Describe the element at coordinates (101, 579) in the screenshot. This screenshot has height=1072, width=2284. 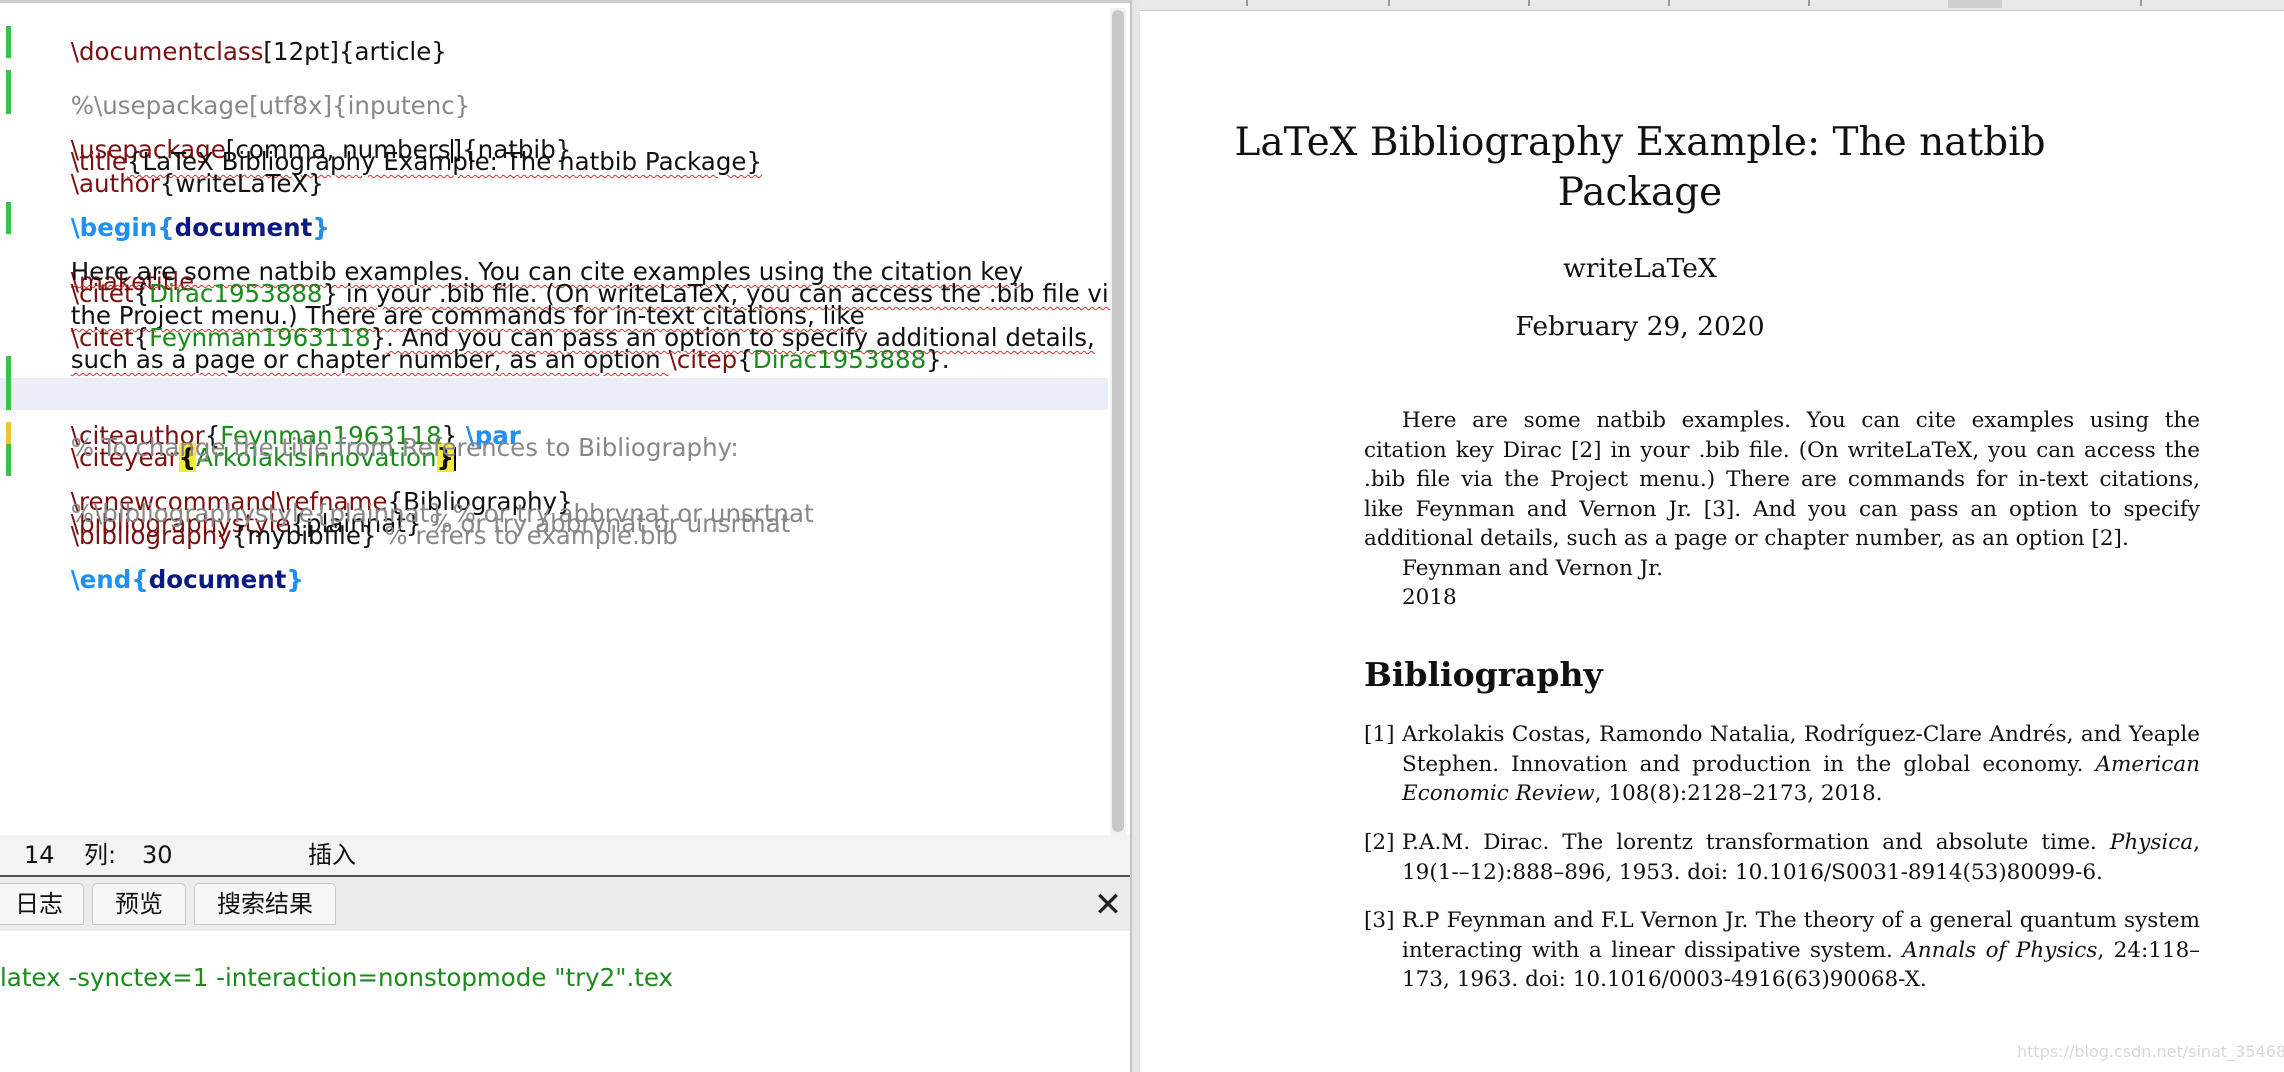
I see `latex-end: \end` at that location.